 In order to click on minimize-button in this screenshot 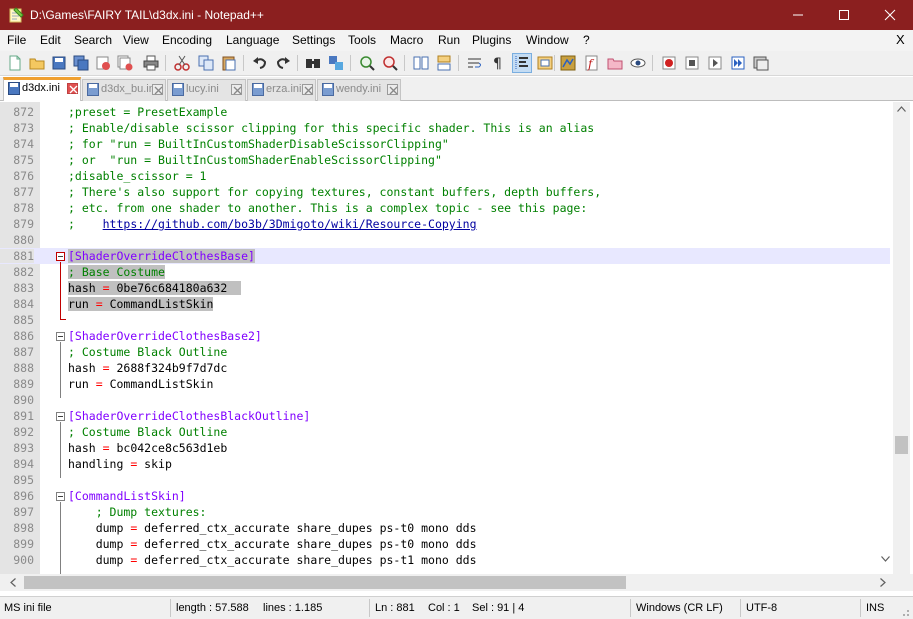, I will do `click(798, 15)`.